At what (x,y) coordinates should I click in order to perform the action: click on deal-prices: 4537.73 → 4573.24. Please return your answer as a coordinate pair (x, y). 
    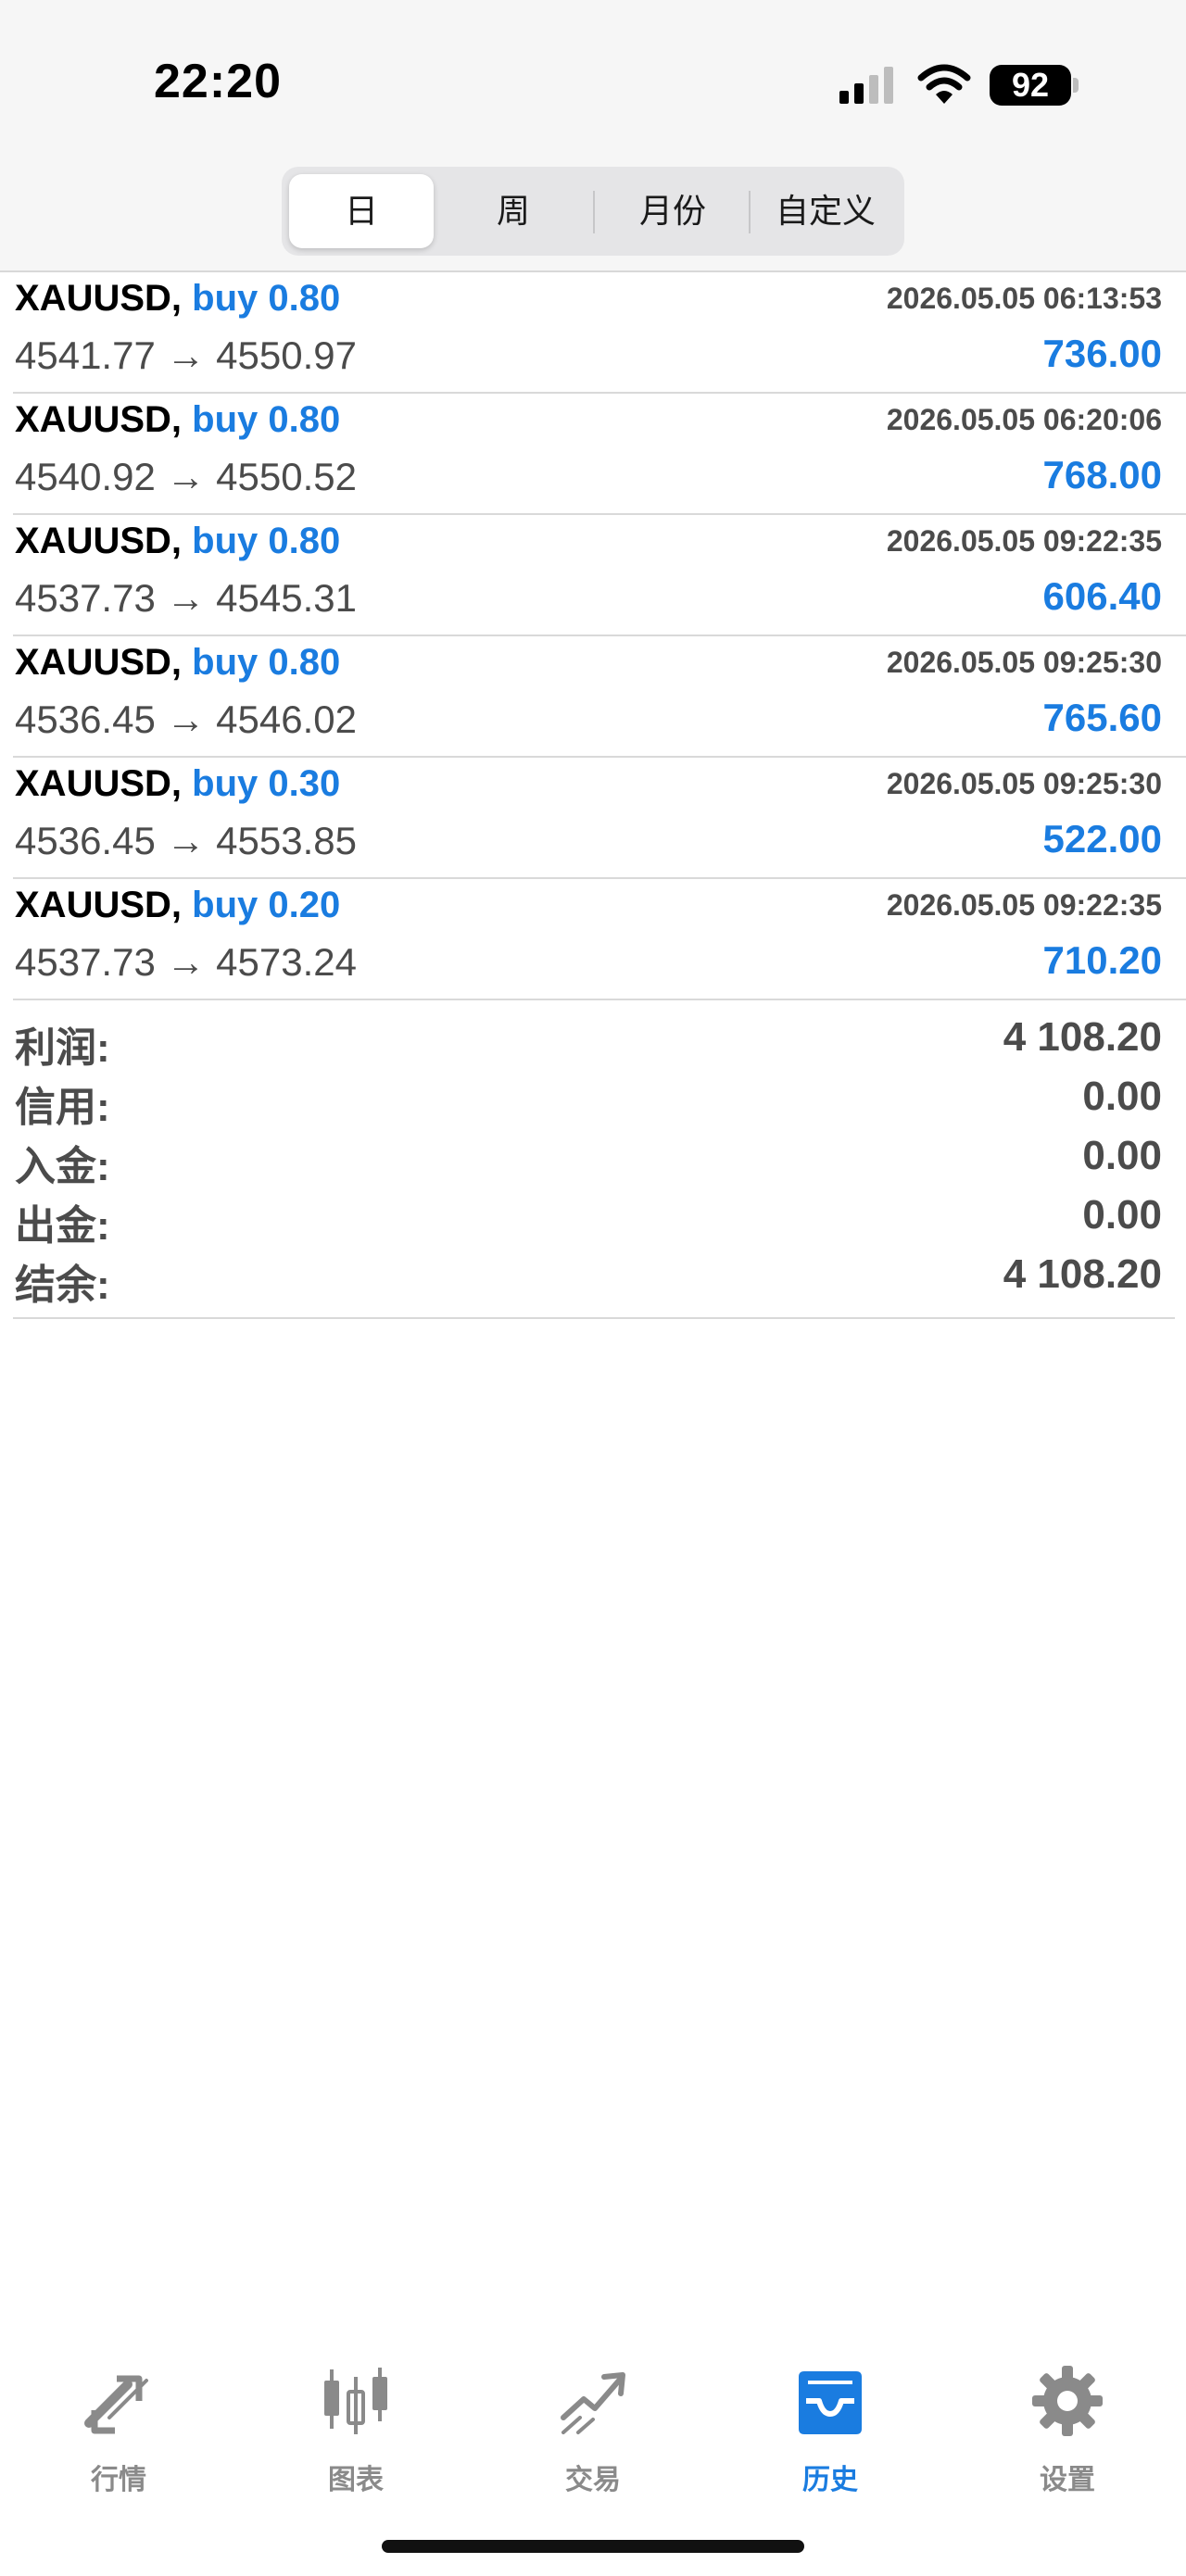
    Looking at the image, I should click on (186, 962).